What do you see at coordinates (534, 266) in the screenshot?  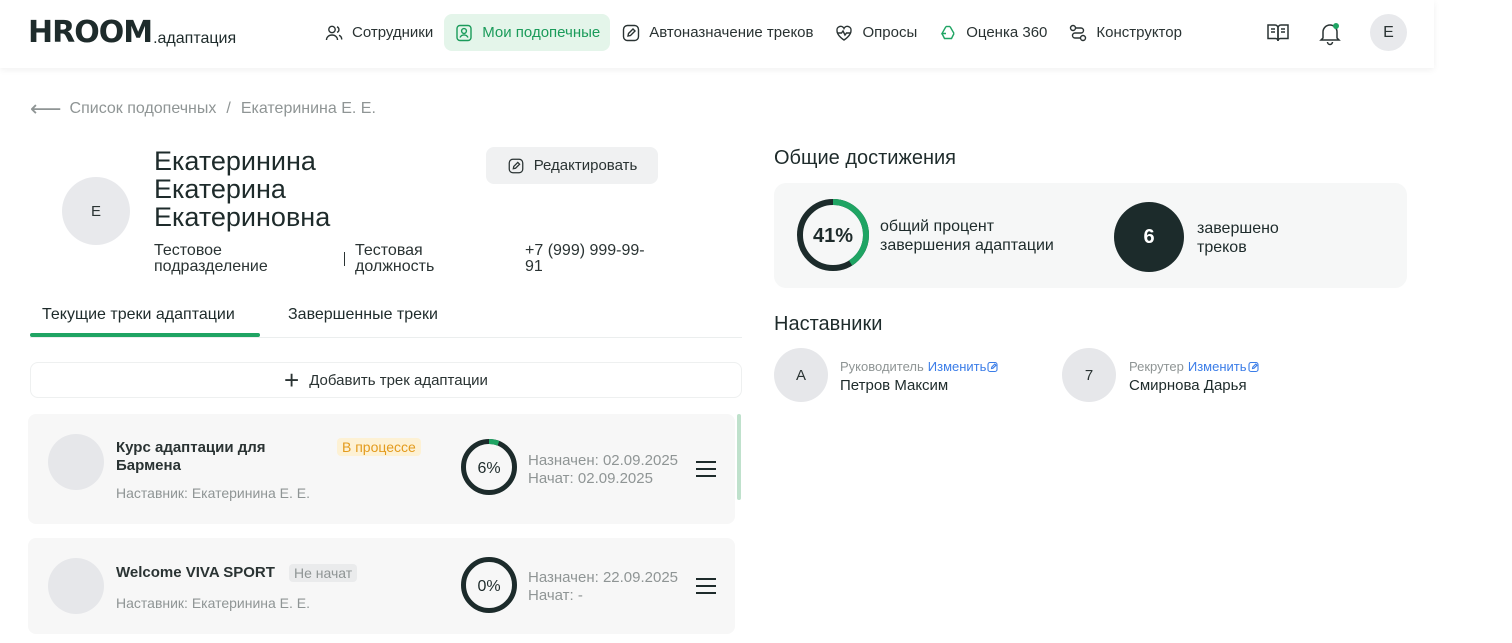 I see `phone-line: 91` at bounding box center [534, 266].